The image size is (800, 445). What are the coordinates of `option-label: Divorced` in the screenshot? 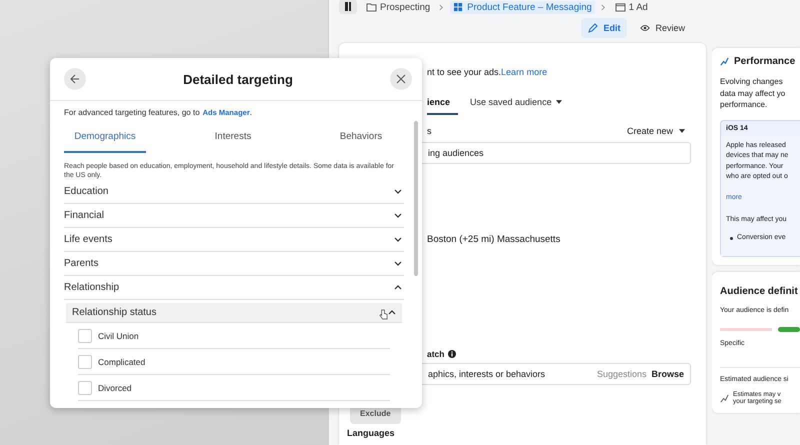 It's located at (115, 387).